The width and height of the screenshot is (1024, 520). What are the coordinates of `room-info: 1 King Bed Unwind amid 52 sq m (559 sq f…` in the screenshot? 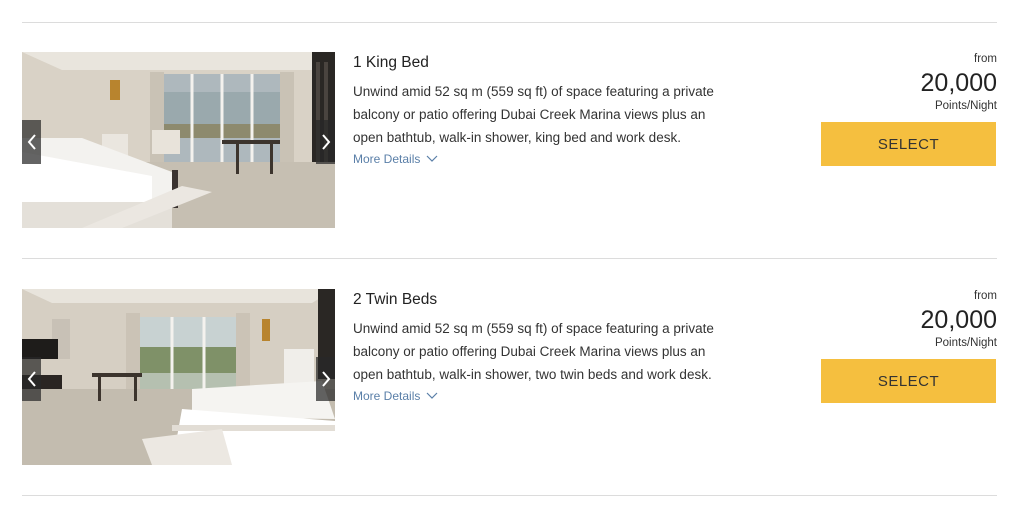 It's located at (545, 110).